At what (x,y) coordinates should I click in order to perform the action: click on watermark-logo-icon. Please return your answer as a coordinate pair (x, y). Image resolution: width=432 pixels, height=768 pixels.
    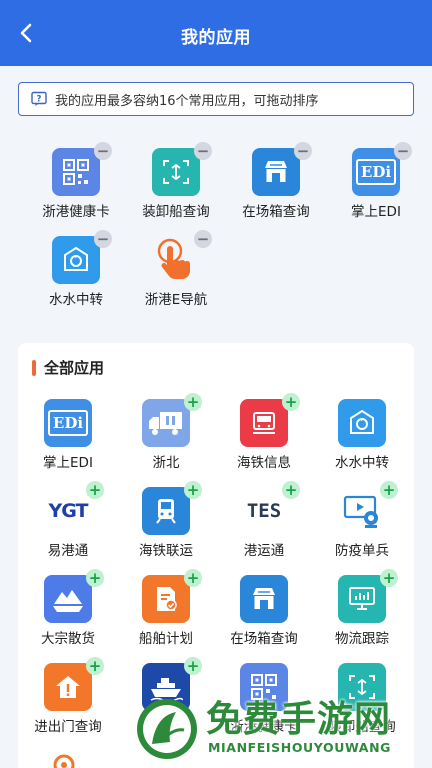
    Looking at the image, I should click on (167, 729).